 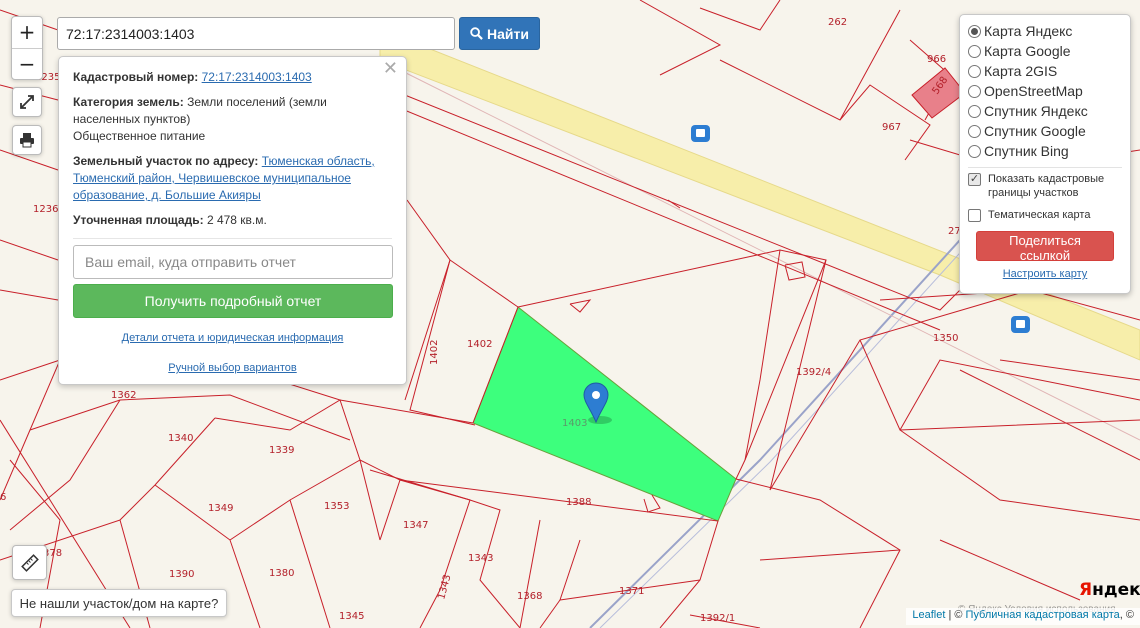 I want to click on pkk-link: Публичная кадастровая карта, so click(x=1043, y=615).